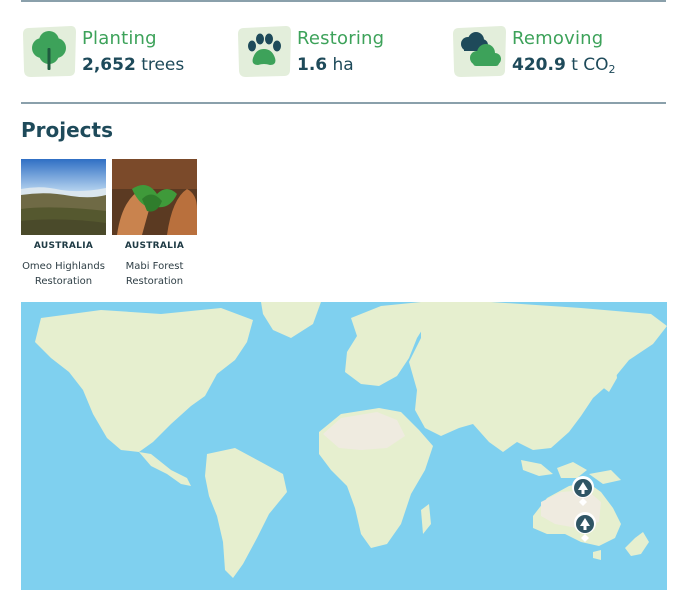 The height and width of the screenshot is (608, 688). Describe the element at coordinates (67, 130) in the screenshot. I see `projects-heading: Projects` at that location.